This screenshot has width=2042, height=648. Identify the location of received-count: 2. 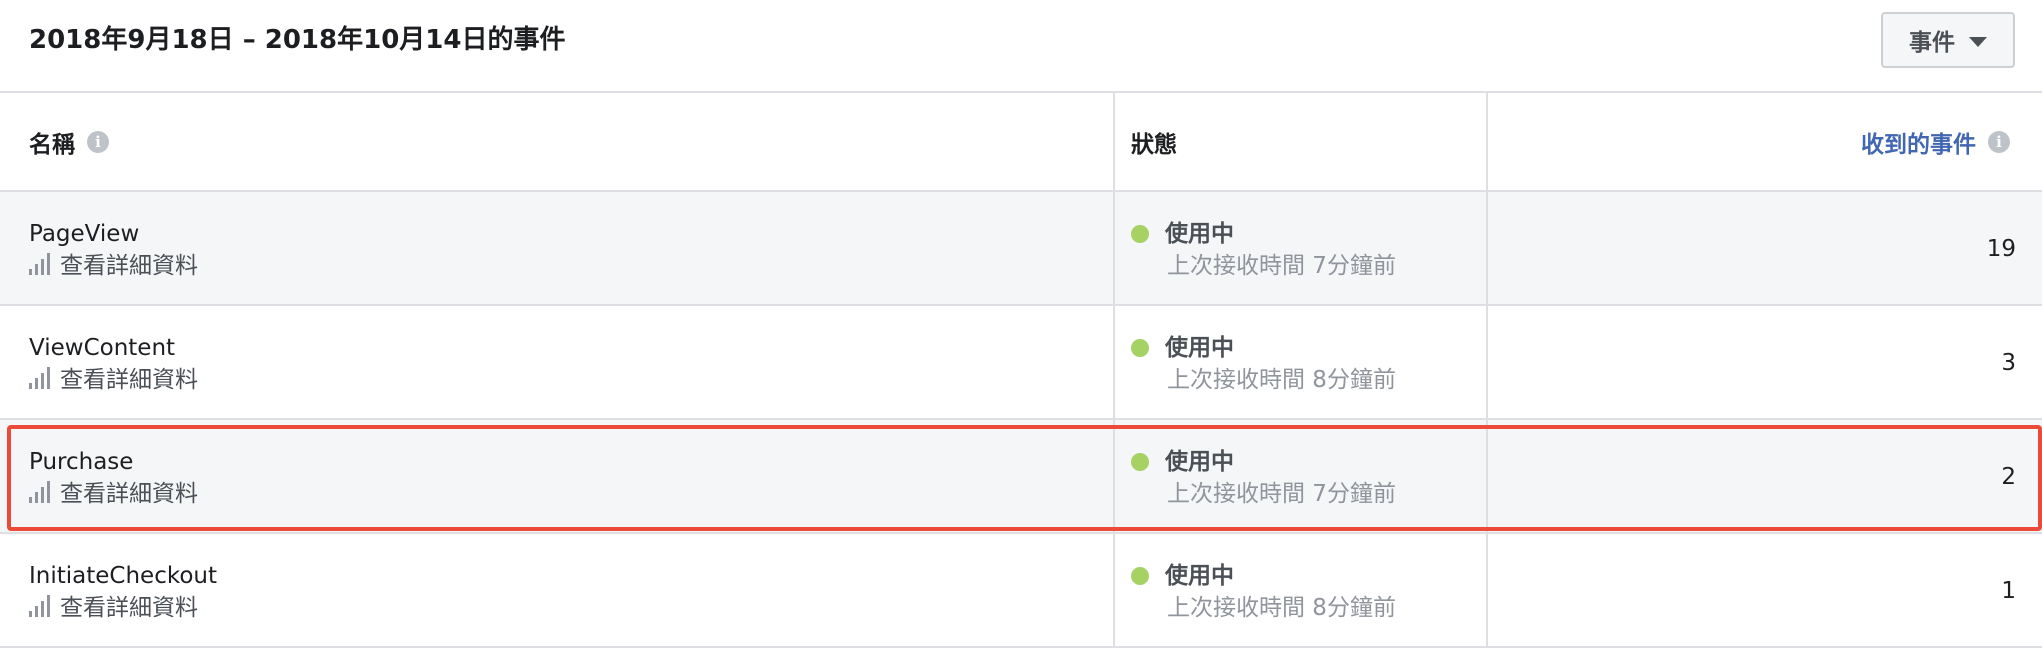
(2008, 477).